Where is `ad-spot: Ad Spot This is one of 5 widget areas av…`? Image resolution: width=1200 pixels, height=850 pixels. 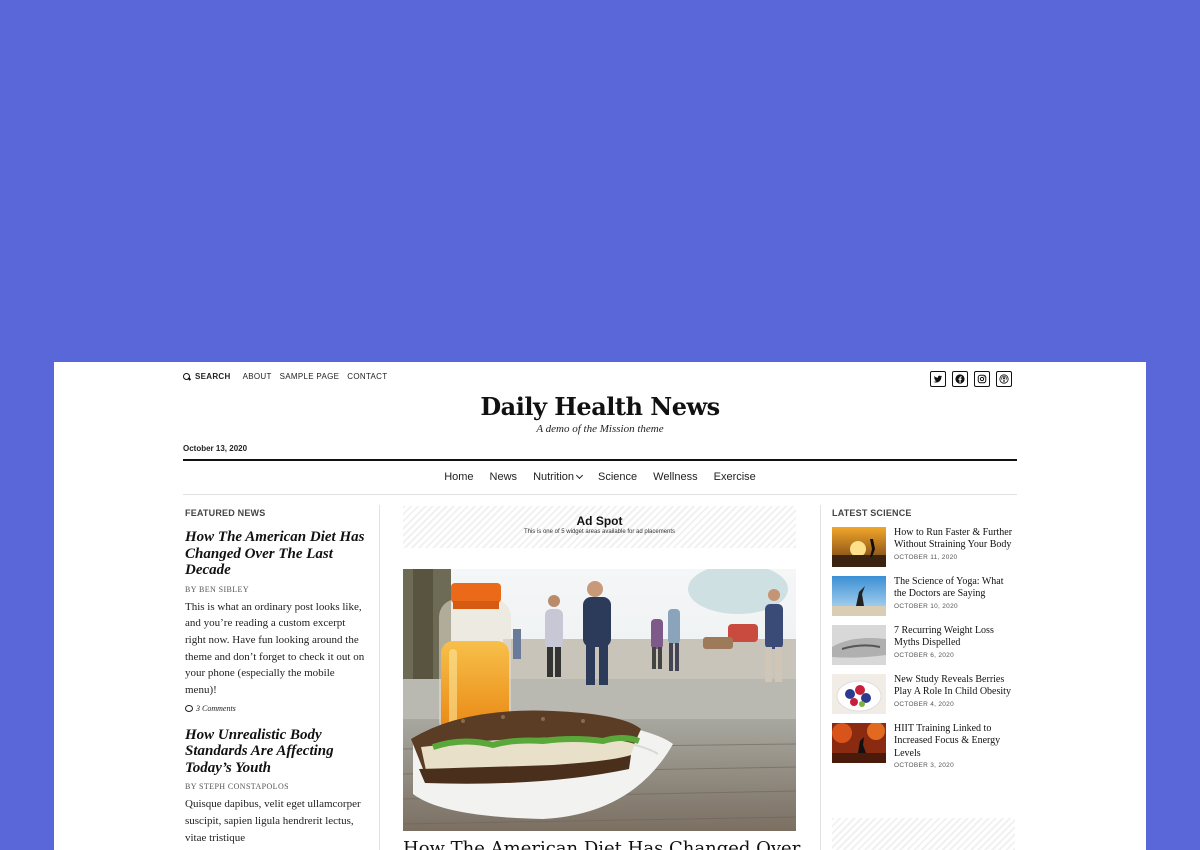 ad-spot: Ad Spot This is one of 5 widget areas av… is located at coordinates (599, 527).